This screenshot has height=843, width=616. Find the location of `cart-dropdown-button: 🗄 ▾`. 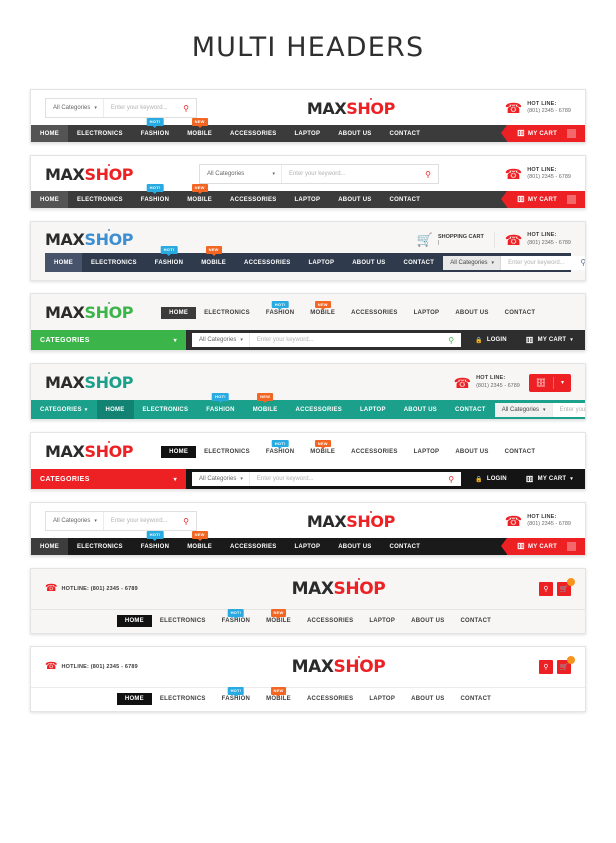

cart-dropdown-button: 🗄 ▾ is located at coordinates (549, 382).